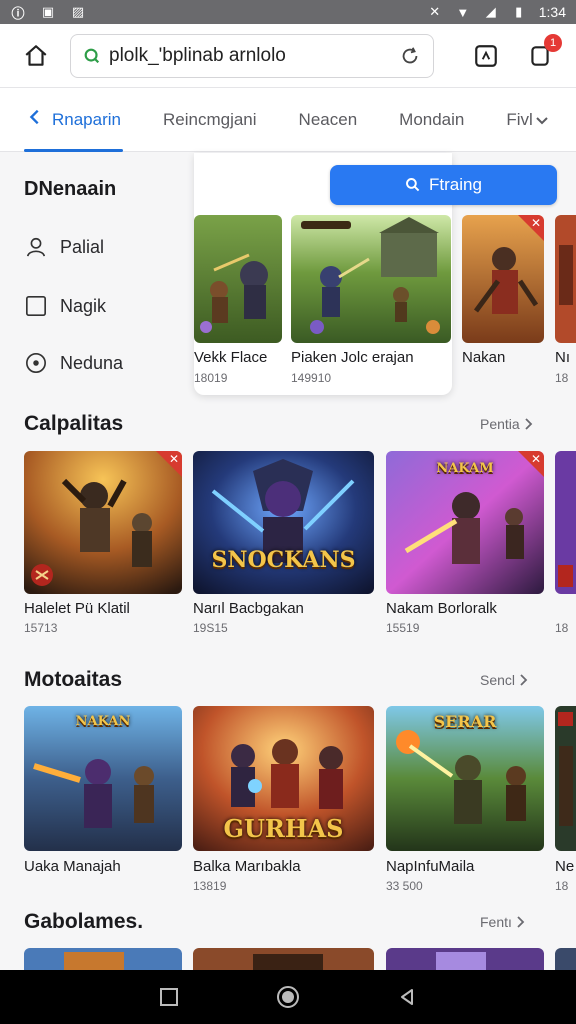 The width and height of the screenshot is (576, 1024). I want to click on image-icon: ▨, so click(78, 11).